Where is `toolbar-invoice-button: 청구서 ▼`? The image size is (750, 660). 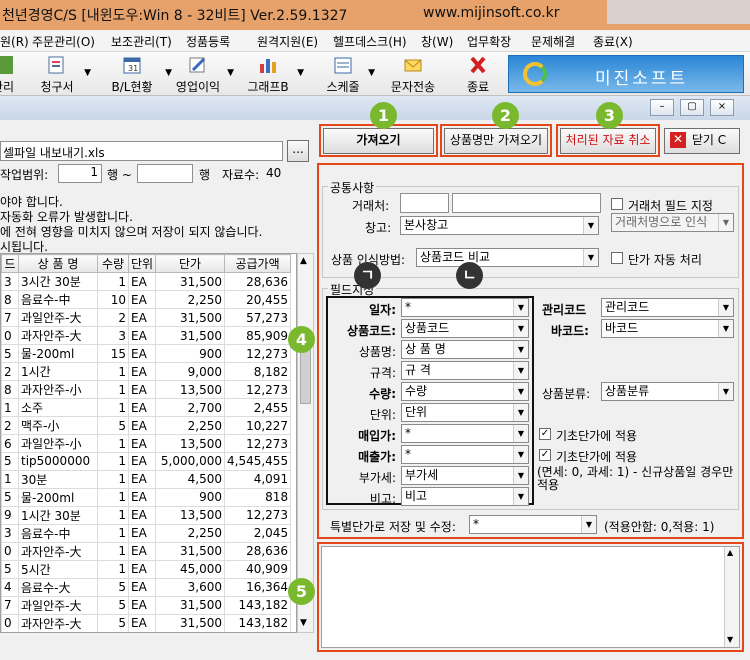
toolbar-invoice-button: 청구서 ▼ is located at coordinates (63, 74).